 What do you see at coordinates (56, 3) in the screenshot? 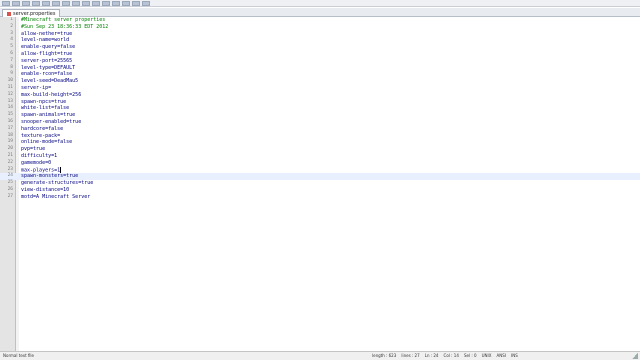
I see `print-icon` at bounding box center [56, 3].